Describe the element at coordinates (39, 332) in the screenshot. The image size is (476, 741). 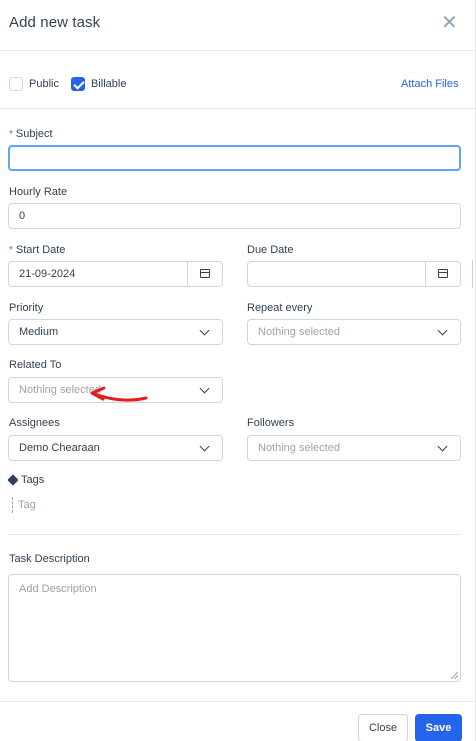
I see `priority-value: Medium` at that location.